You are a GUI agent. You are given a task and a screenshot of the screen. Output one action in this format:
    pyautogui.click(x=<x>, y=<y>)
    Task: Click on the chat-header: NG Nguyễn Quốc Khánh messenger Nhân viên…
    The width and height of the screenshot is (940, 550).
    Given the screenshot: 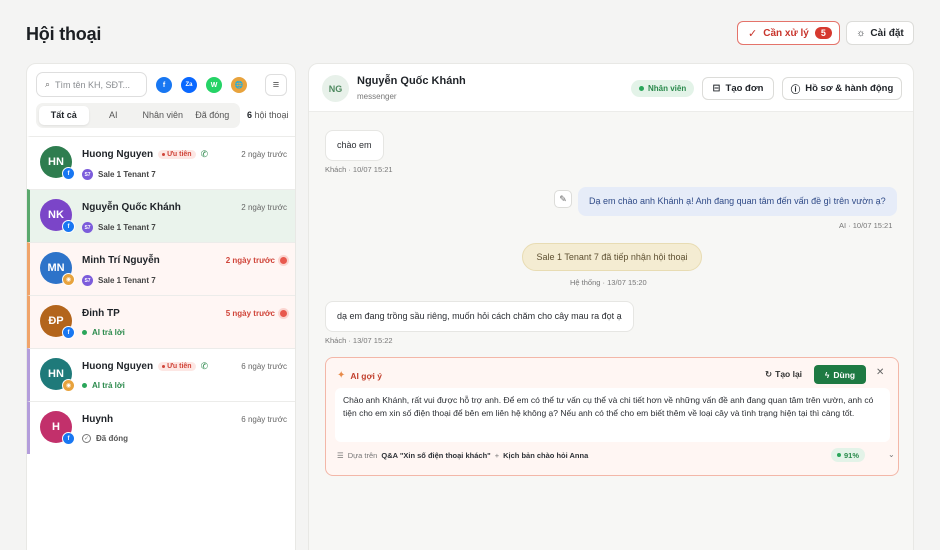 What is the action you would take?
    pyautogui.click(x=611, y=88)
    